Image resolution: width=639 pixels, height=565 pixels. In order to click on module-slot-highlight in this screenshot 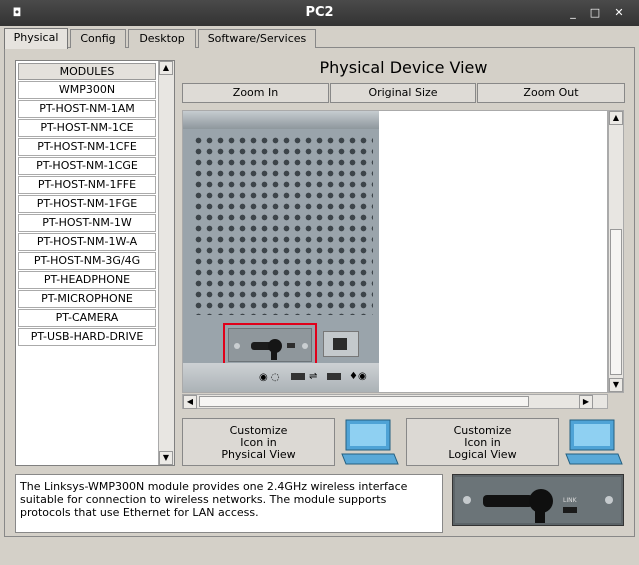, I will do `click(270, 345)`.